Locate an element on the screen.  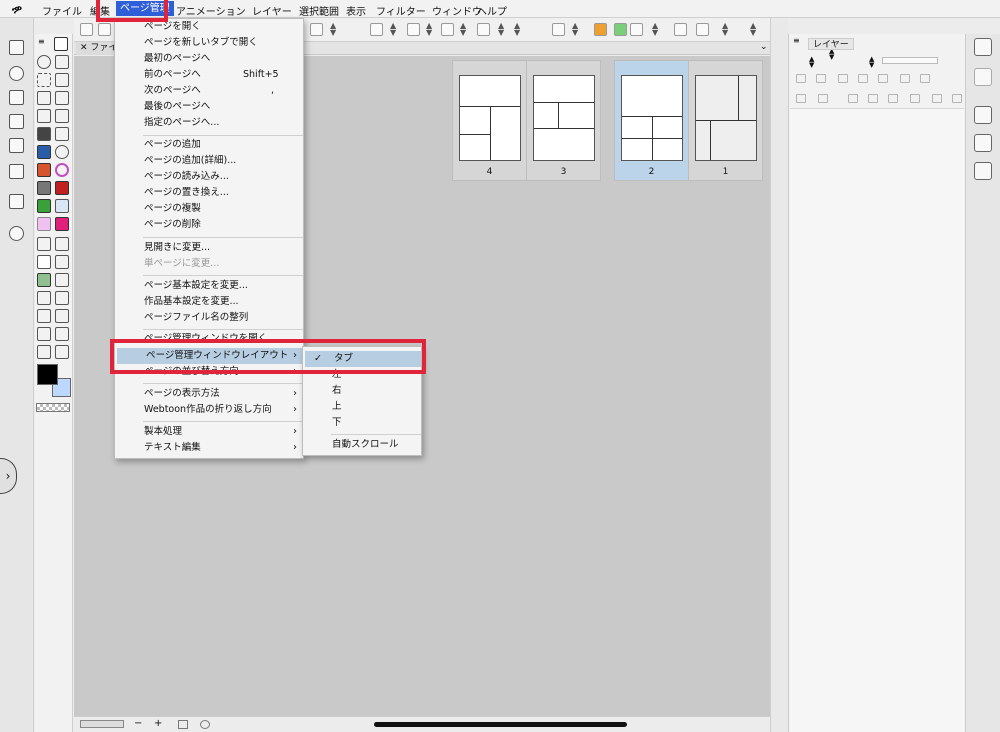
rotate-icon is located at coordinates (205, 724).